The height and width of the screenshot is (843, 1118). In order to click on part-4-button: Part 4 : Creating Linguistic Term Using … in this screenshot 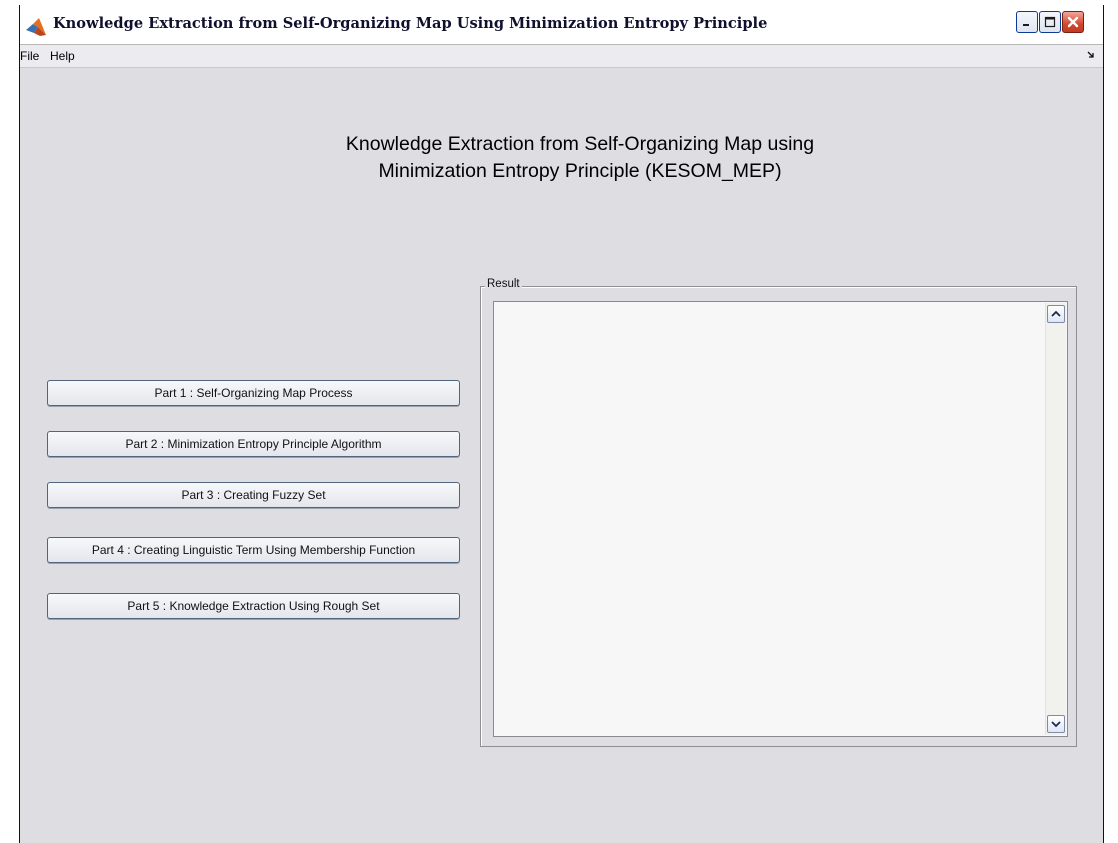, I will do `click(253, 550)`.